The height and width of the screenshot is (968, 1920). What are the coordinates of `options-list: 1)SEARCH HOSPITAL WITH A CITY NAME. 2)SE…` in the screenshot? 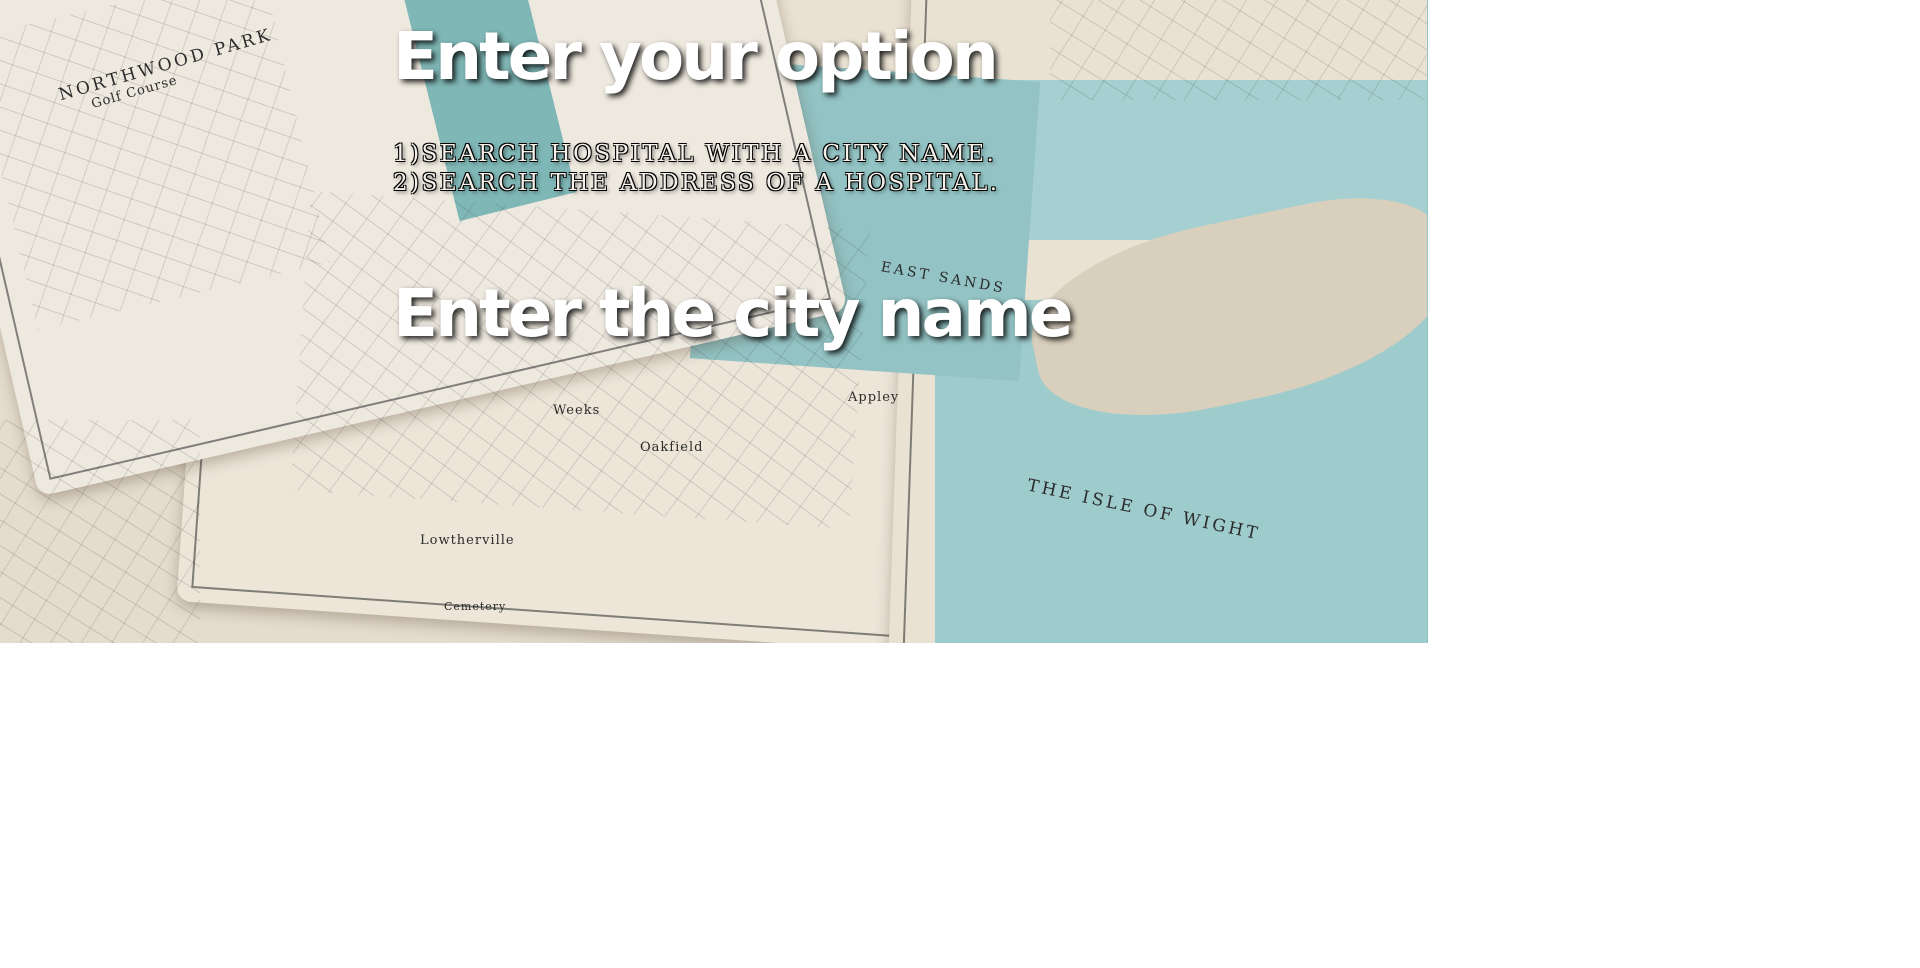 It's located at (696, 169).